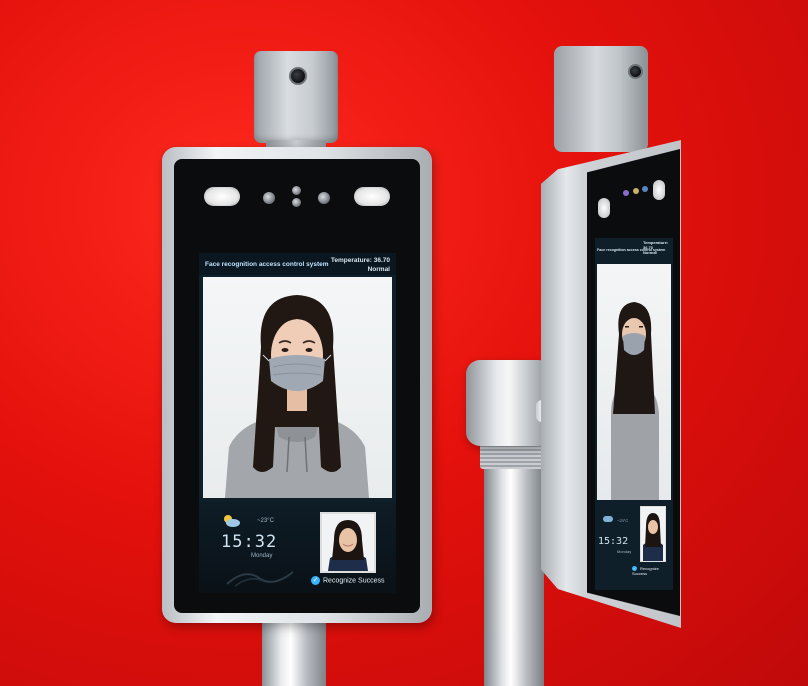 Image resolution: width=808 pixels, height=686 pixels. What do you see at coordinates (635, 401) in the screenshot?
I see `side-device-person-image` at bounding box center [635, 401].